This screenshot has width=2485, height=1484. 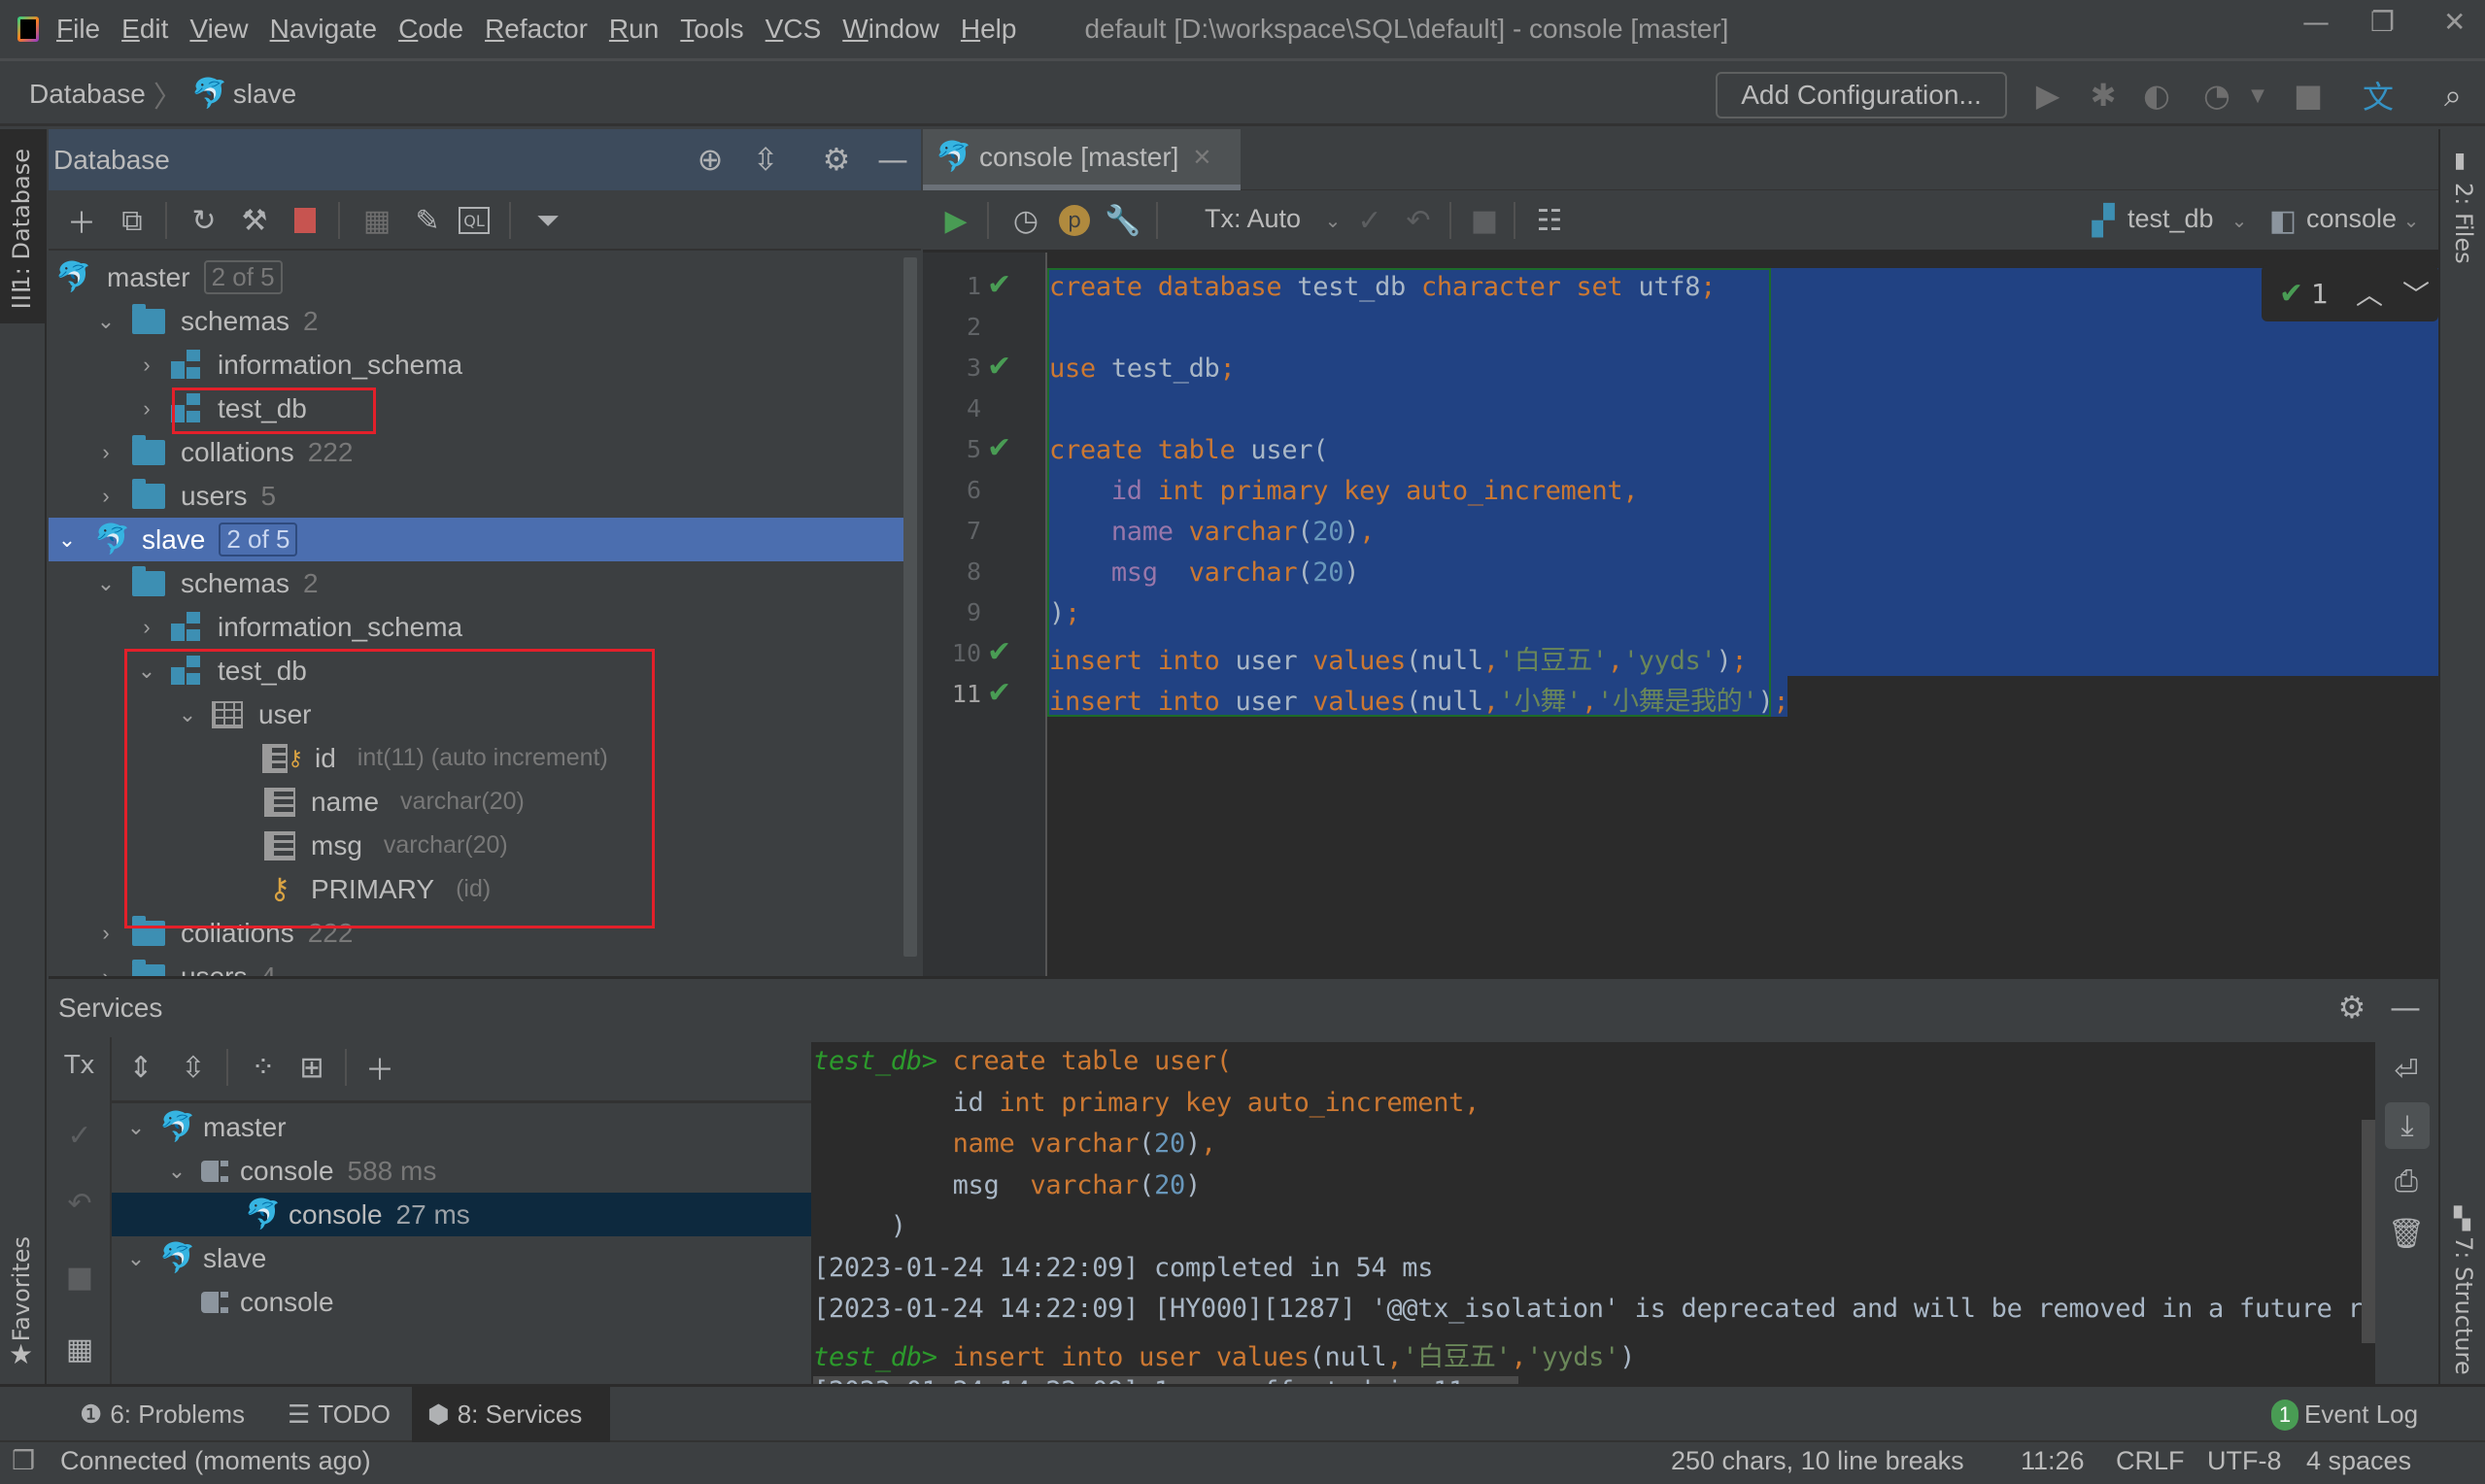 I want to click on disconnect-icon, so click(x=305, y=220).